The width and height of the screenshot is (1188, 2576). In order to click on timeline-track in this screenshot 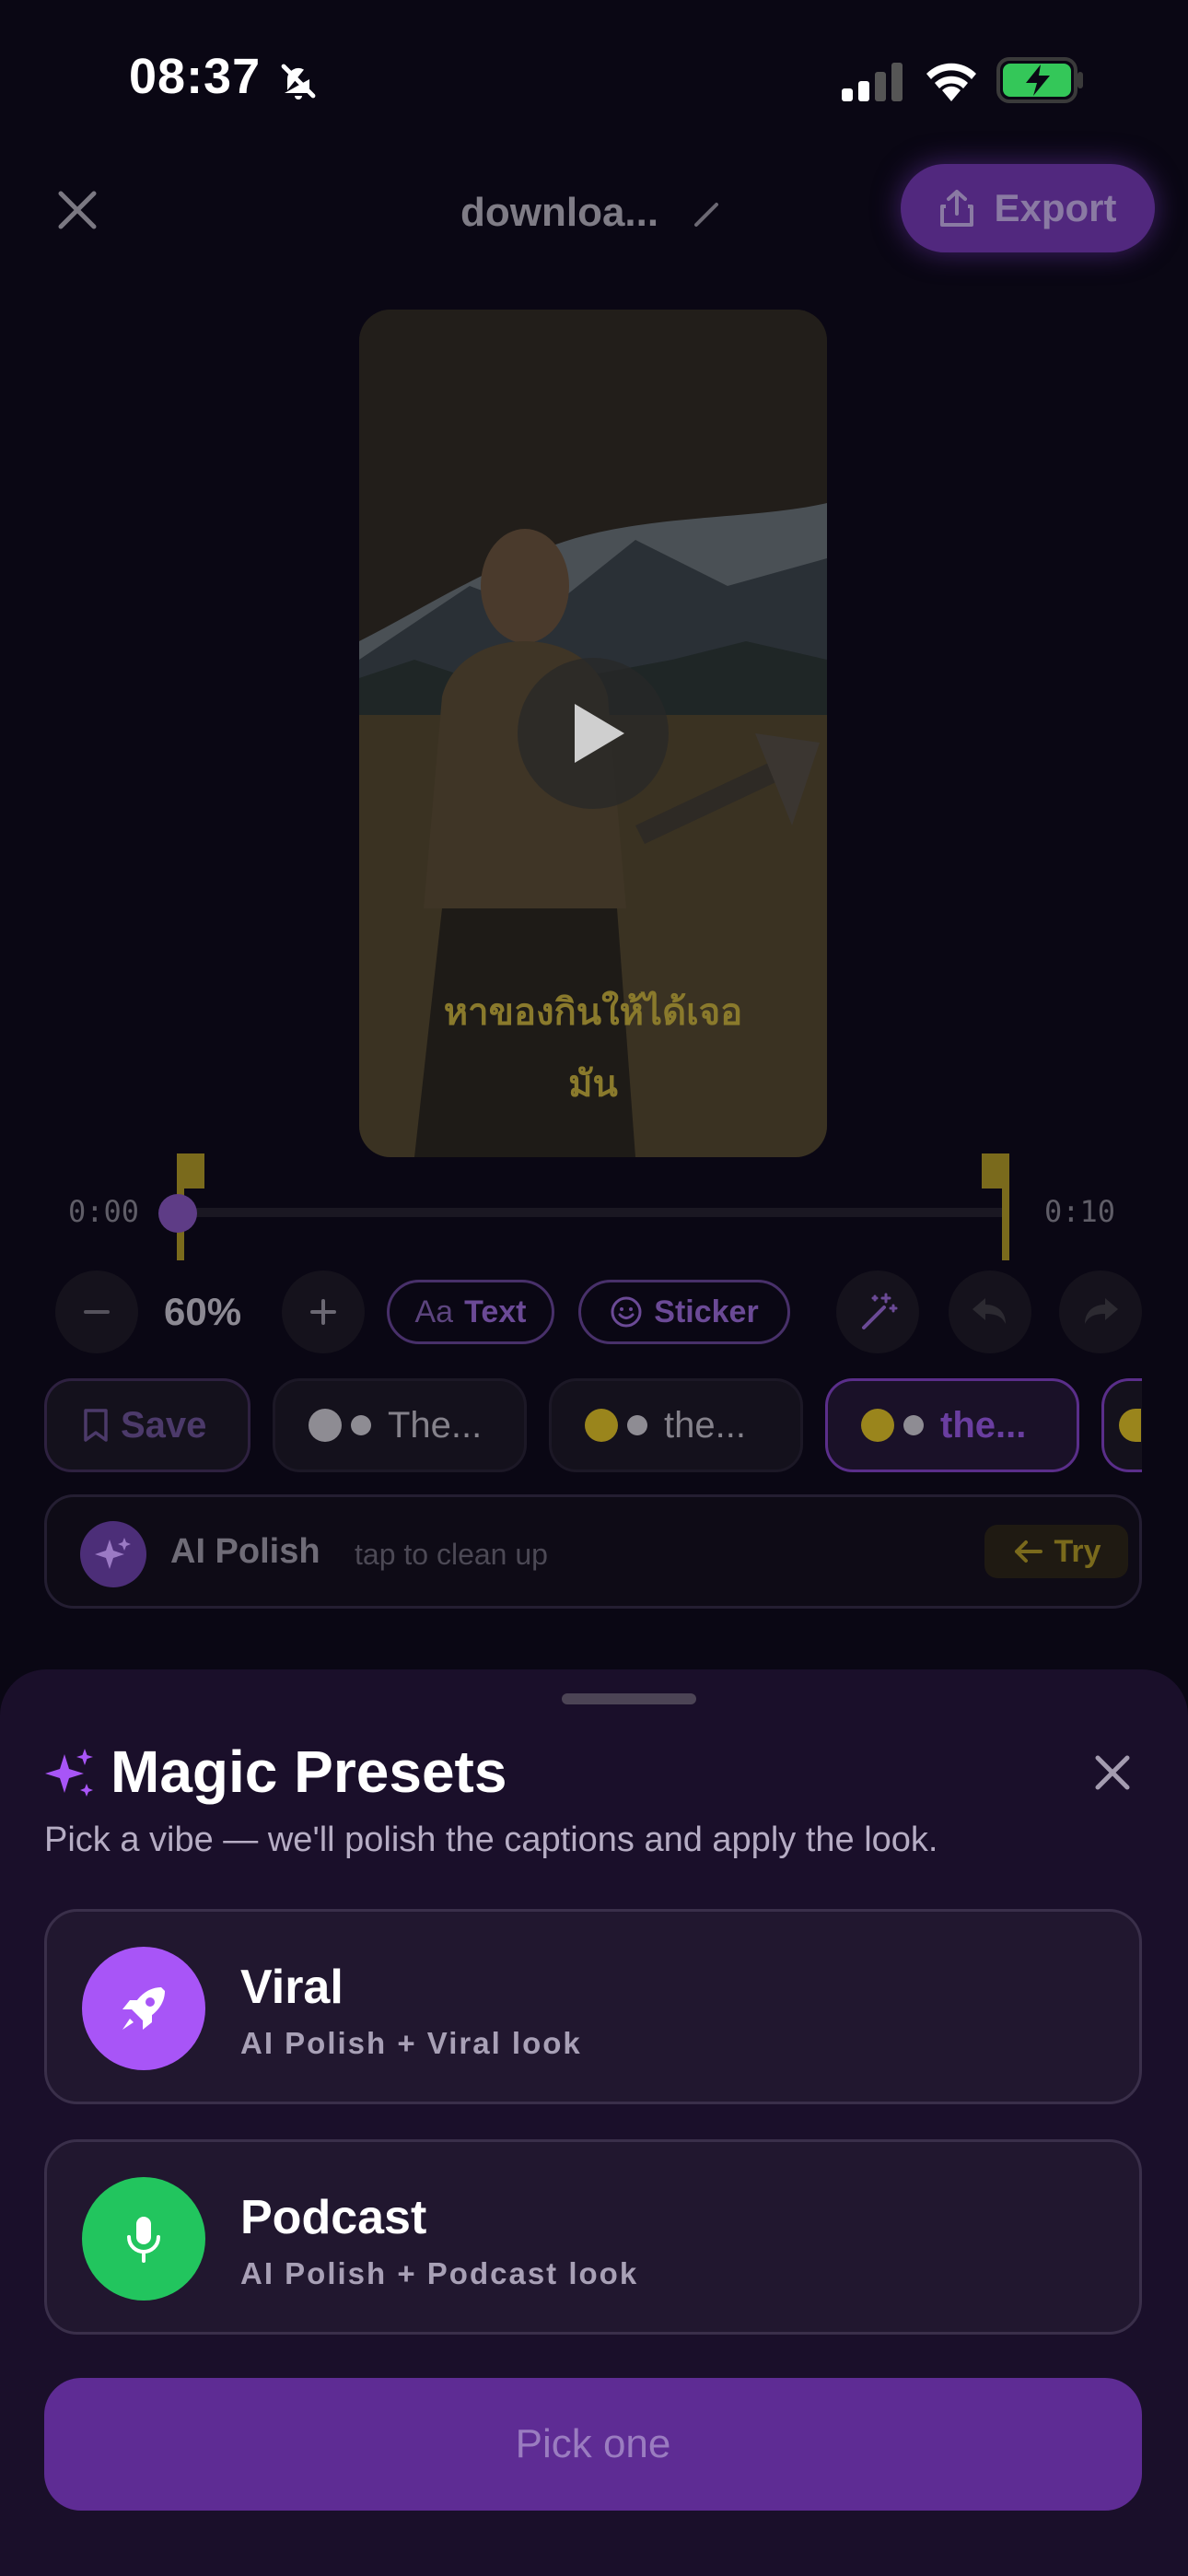, I will do `click(592, 1212)`.